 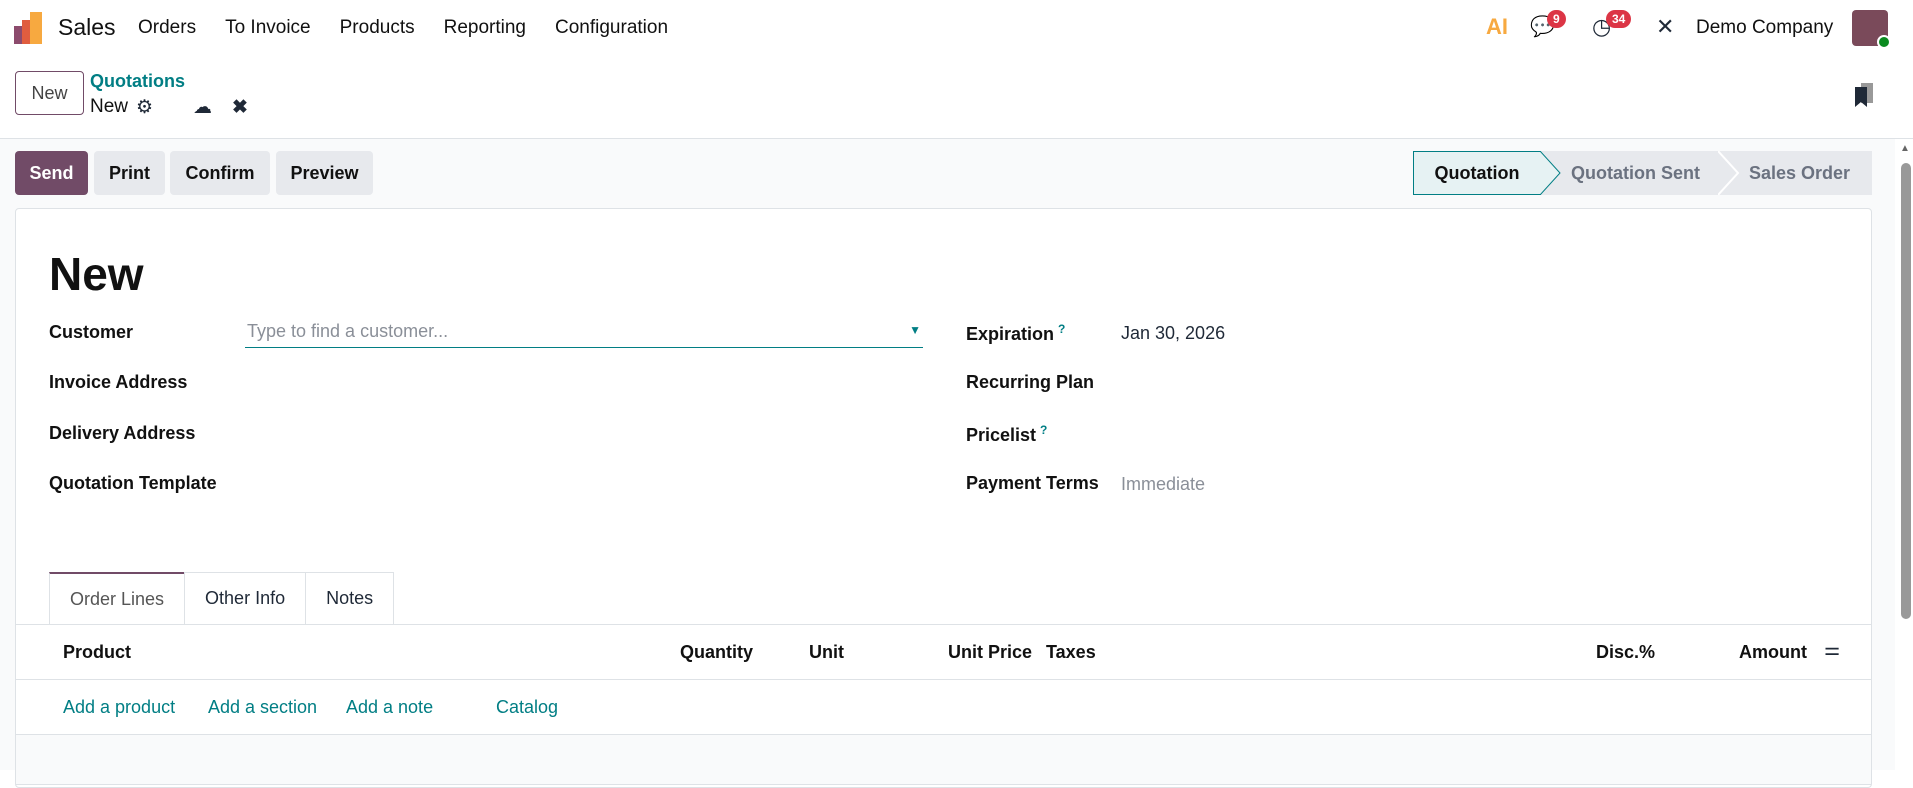 I want to click on notebook-tabs: Order Lines Other Info Notes, so click(x=222, y=598).